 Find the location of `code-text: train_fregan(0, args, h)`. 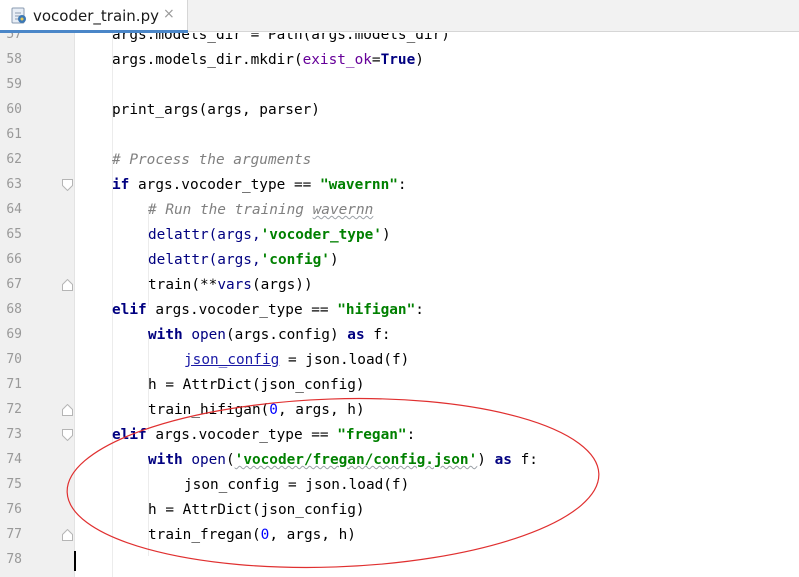

code-text: train_fregan(0, args, h) is located at coordinates (252, 535).